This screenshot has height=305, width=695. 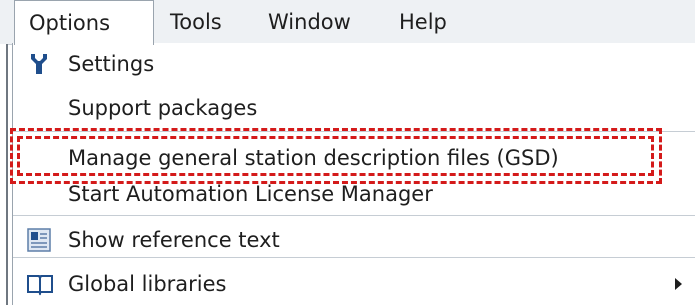 What do you see at coordinates (354, 108) in the screenshot?
I see `menu-item-support-packages: Support packages` at bounding box center [354, 108].